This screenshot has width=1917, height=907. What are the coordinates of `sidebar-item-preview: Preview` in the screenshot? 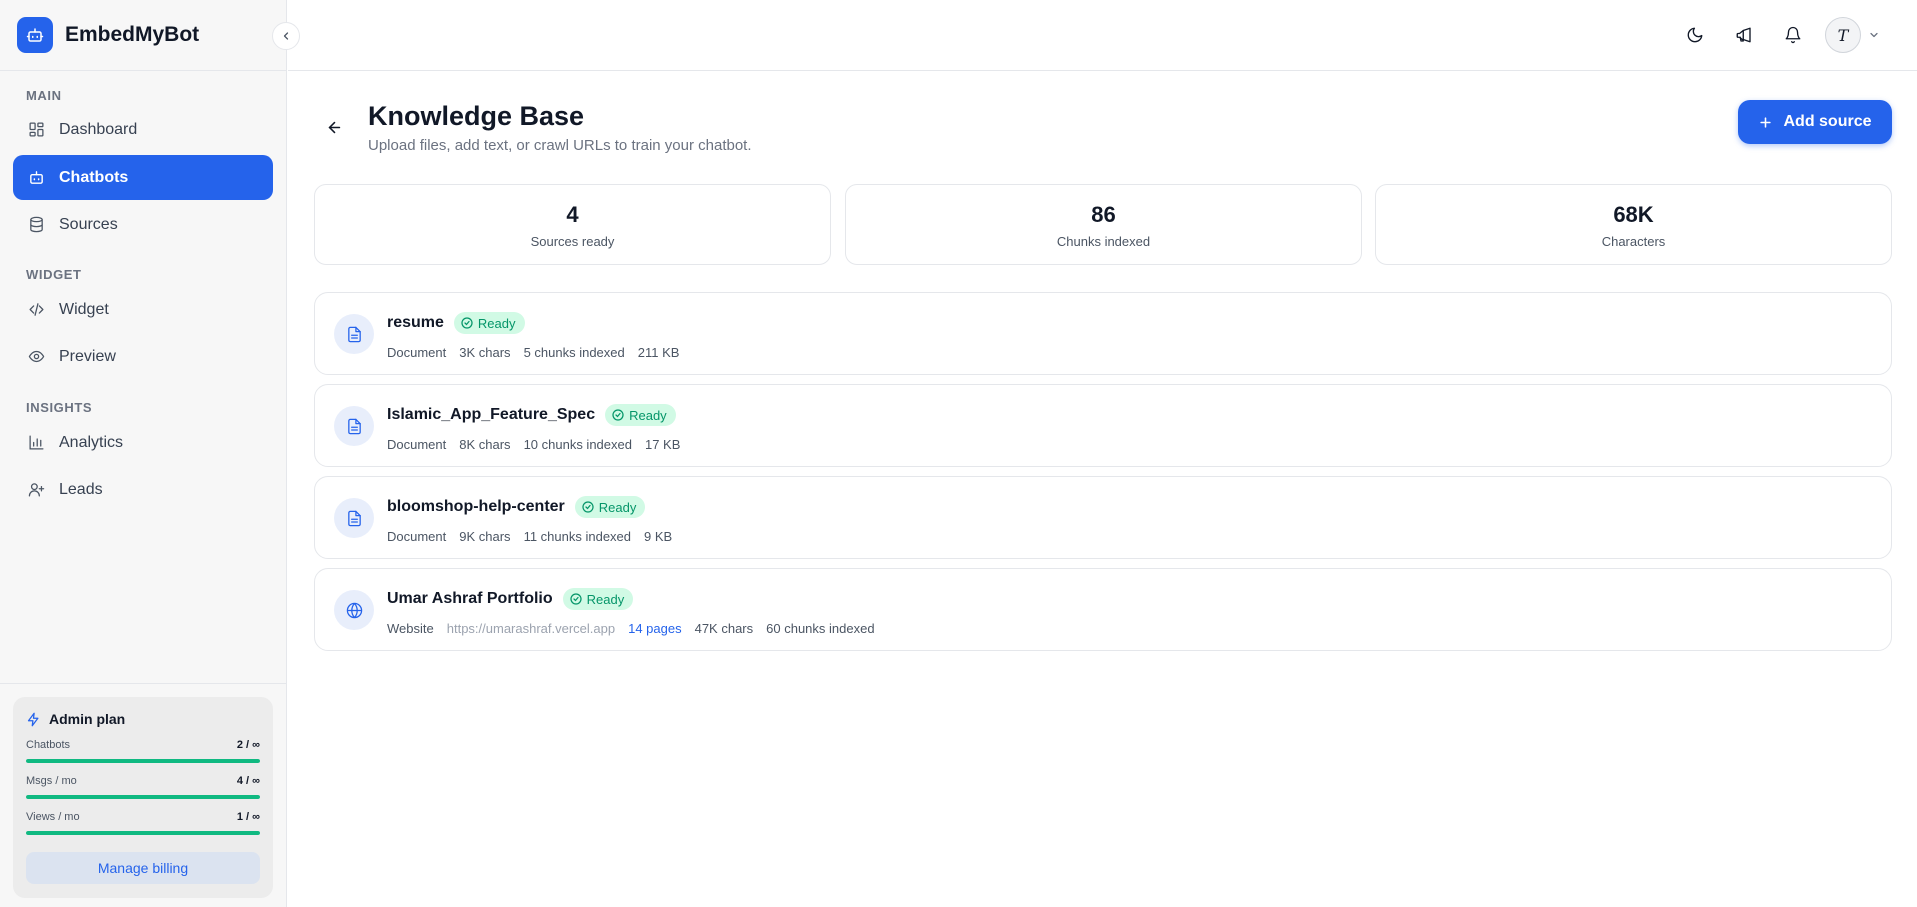 It's located at (143, 356).